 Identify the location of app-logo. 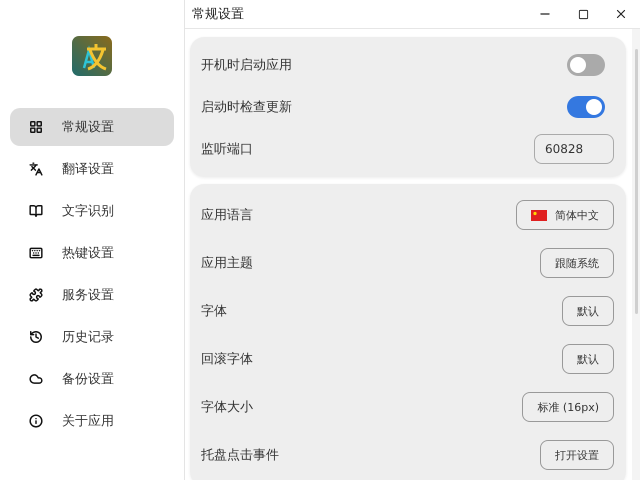
(92, 56).